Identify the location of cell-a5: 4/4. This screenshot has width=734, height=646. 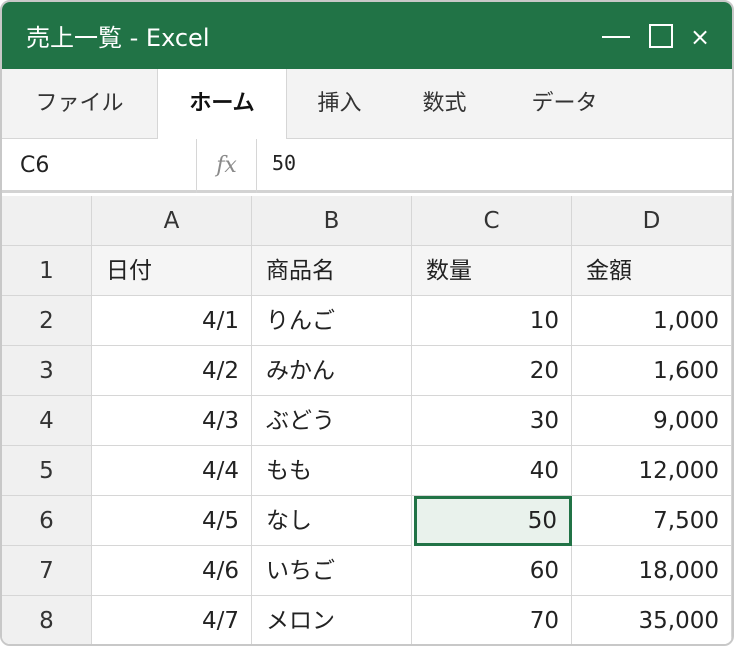
(172, 471).